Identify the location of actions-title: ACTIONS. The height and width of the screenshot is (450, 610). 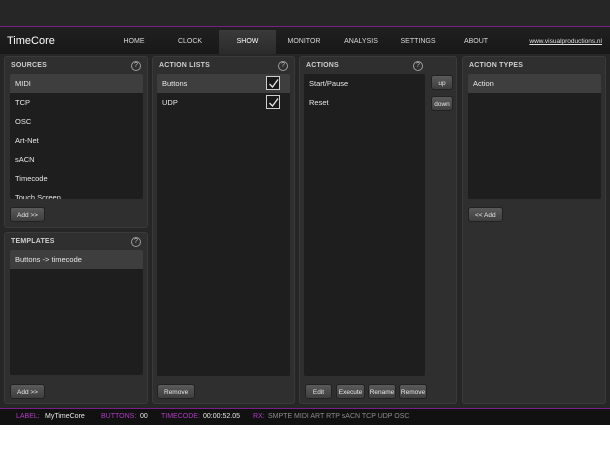
(322, 65).